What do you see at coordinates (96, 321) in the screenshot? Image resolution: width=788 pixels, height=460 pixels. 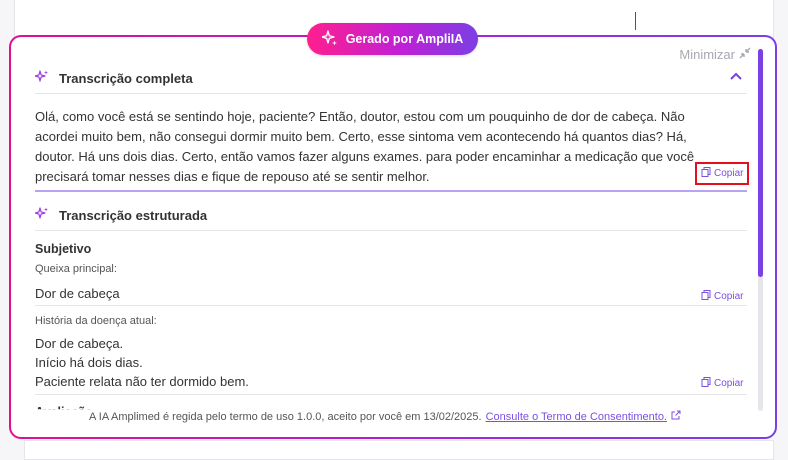 I see `field-label: História da doença atual:` at bounding box center [96, 321].